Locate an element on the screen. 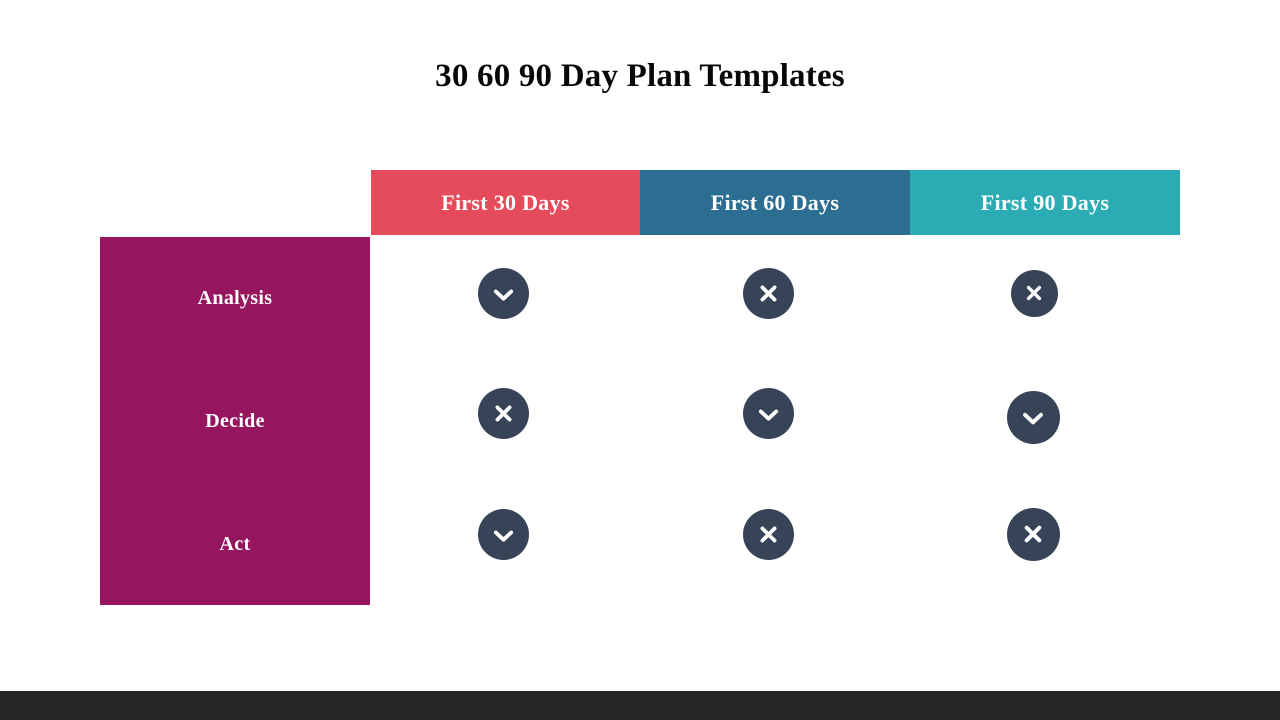 This screenshot has width=1280, height=720. row-label-panel: Analysis Decide Act is located at coordinates (235, 421).